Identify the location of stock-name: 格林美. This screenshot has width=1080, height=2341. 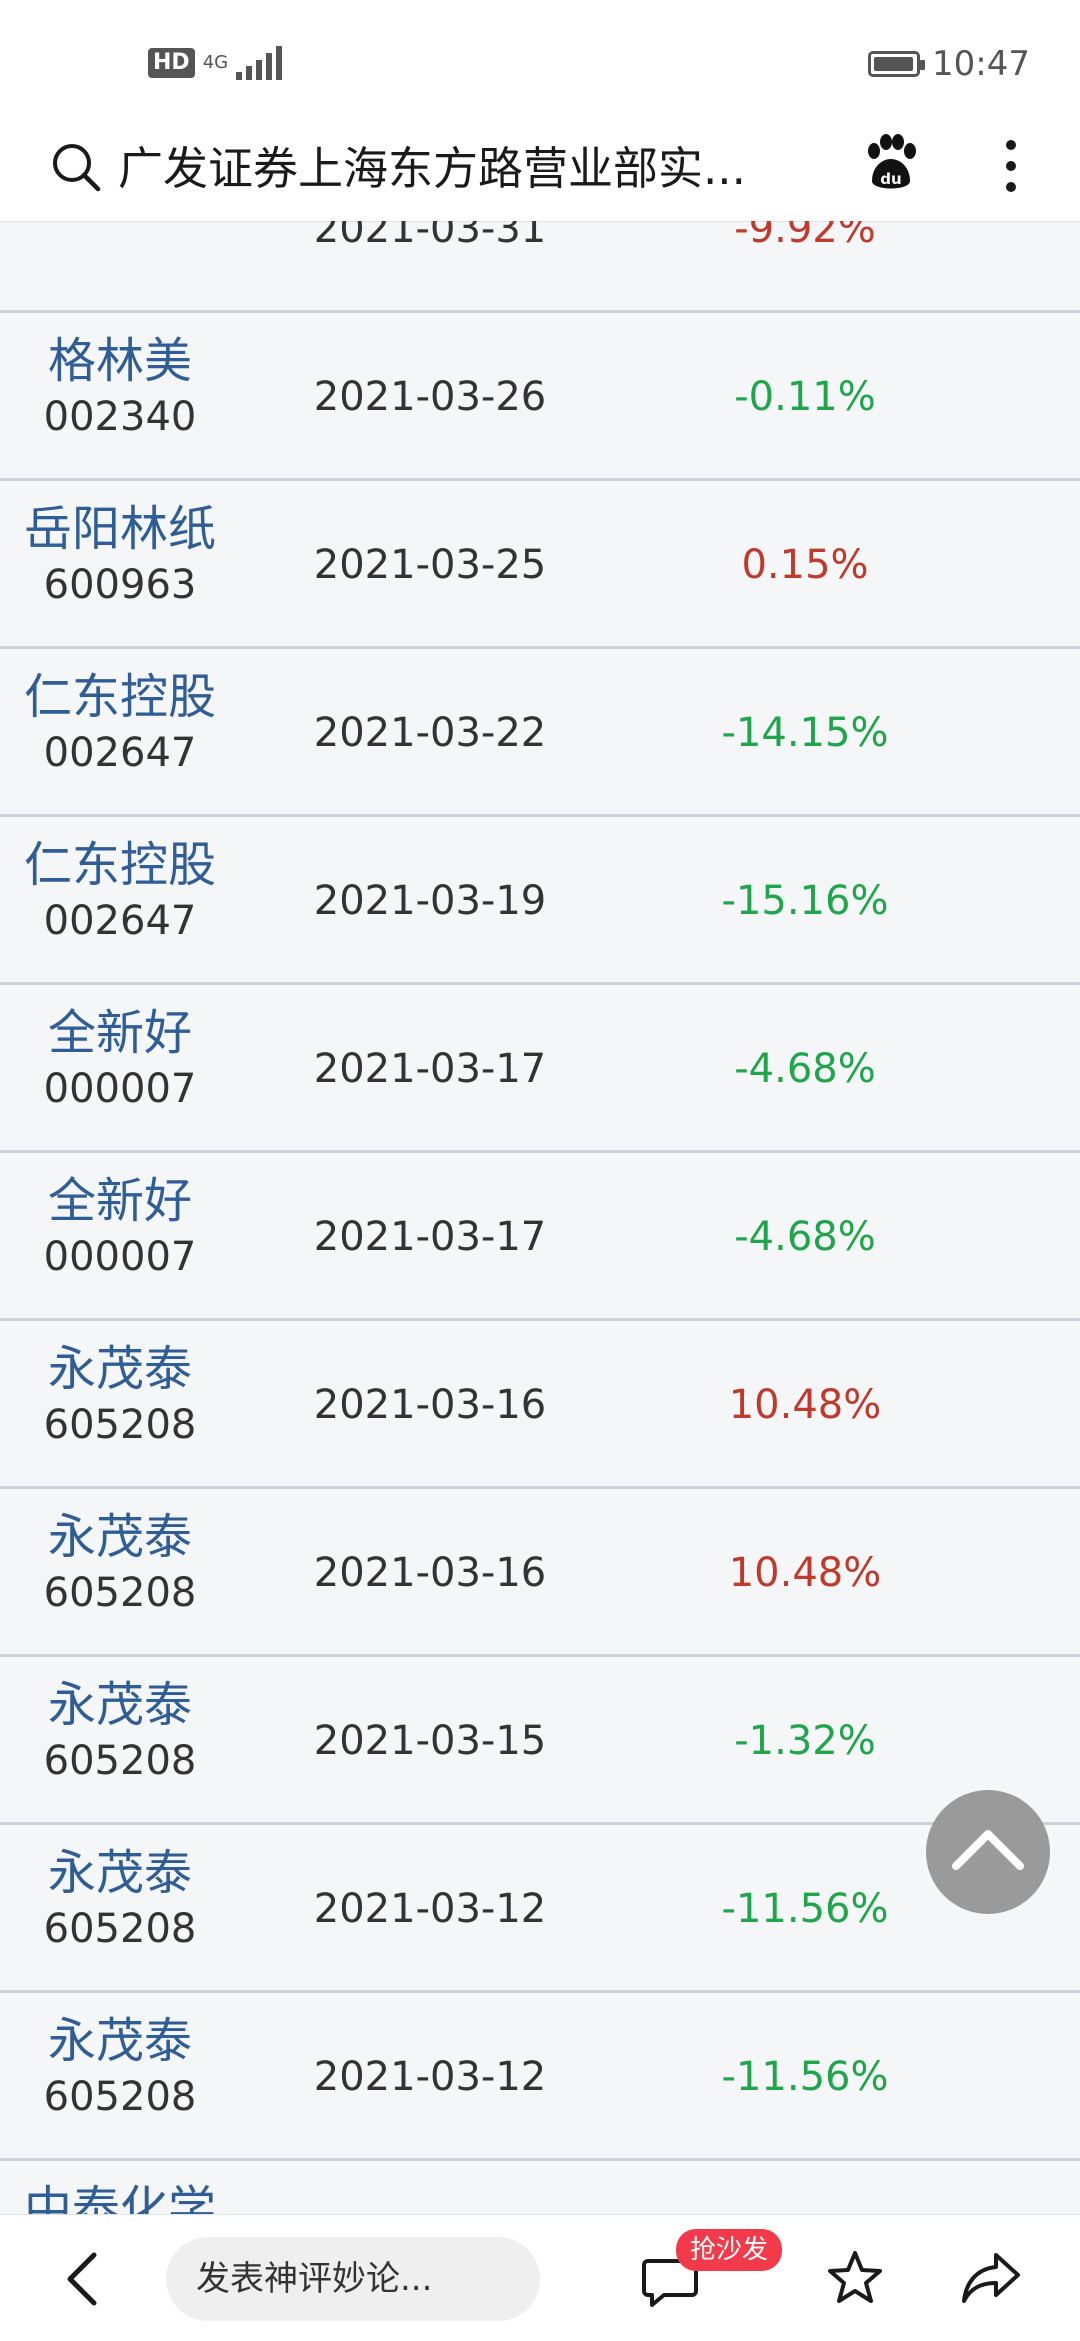
(120, 361).